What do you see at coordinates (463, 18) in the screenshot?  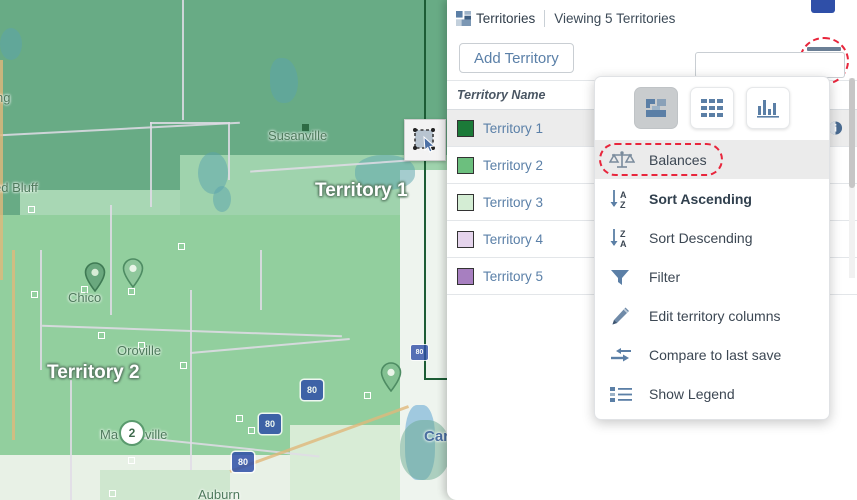 I see `territories-icon` at bounding box center [463, 18].